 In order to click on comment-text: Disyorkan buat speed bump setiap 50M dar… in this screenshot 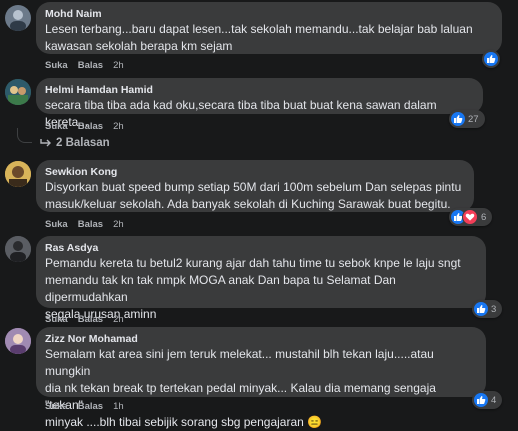, I will do `click(253, 195)`.